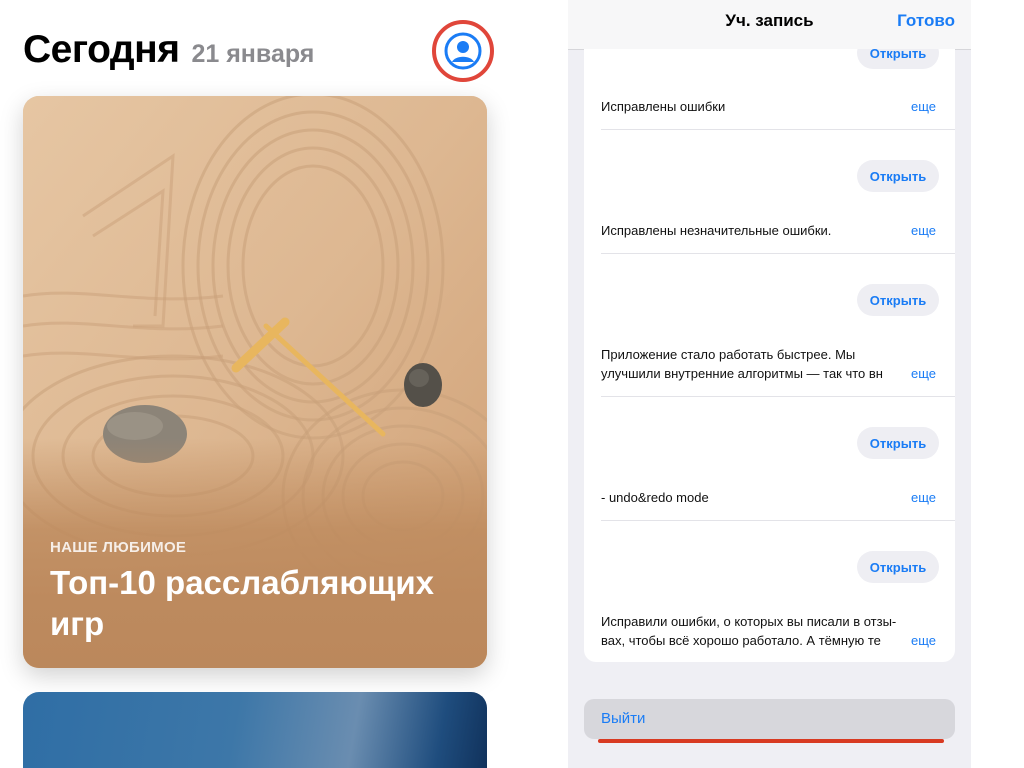 The width and height of the screenshot is (1024, 768). What do you see at coordinates (716, 230) in the screenshot?
I see `update-notes: Исправлены незначительные ошибки.` at bounding box center [716, 230].